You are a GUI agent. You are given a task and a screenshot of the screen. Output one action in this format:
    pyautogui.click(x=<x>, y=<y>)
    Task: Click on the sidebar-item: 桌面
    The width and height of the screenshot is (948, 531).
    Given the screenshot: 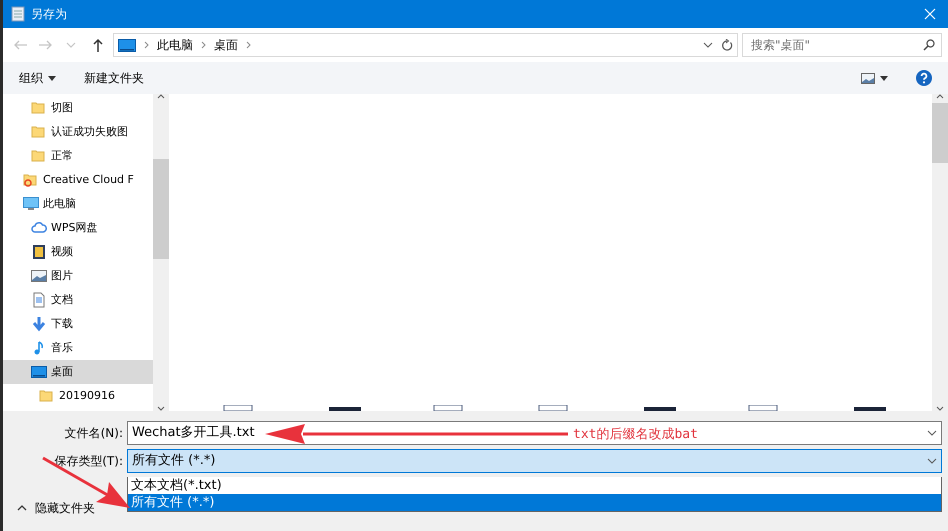 What is the action you would take?
    pyautogui.click(x=78, y=372)
    